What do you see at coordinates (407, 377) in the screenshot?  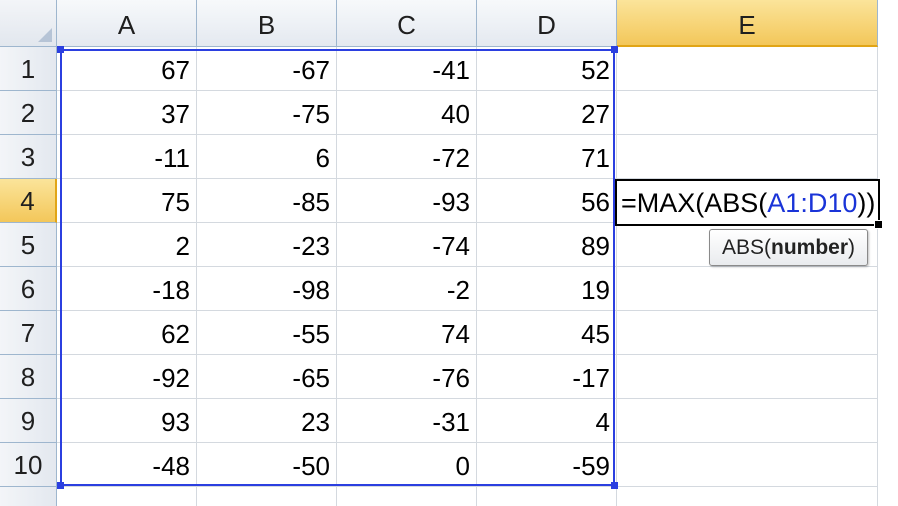 I see `cell-c8: -76` at bounding box center [407, 377].